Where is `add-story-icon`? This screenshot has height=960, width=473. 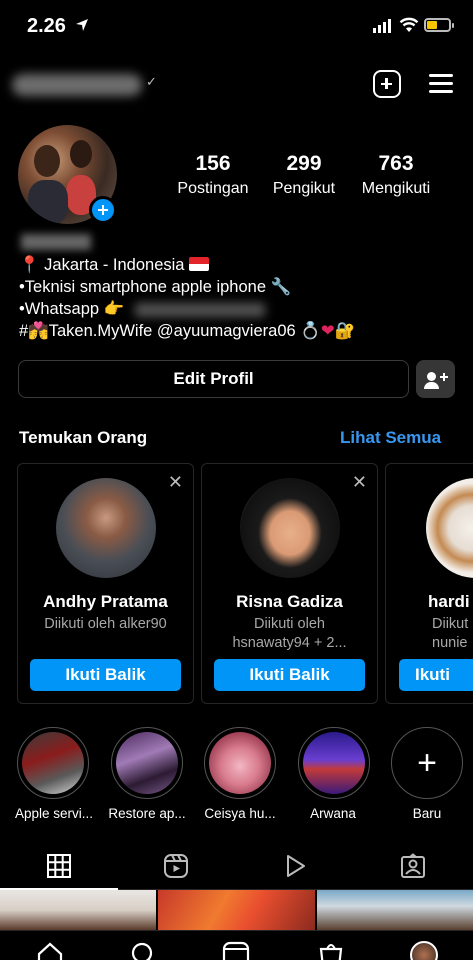 add-story-icon is located at coordinates (103, 210).